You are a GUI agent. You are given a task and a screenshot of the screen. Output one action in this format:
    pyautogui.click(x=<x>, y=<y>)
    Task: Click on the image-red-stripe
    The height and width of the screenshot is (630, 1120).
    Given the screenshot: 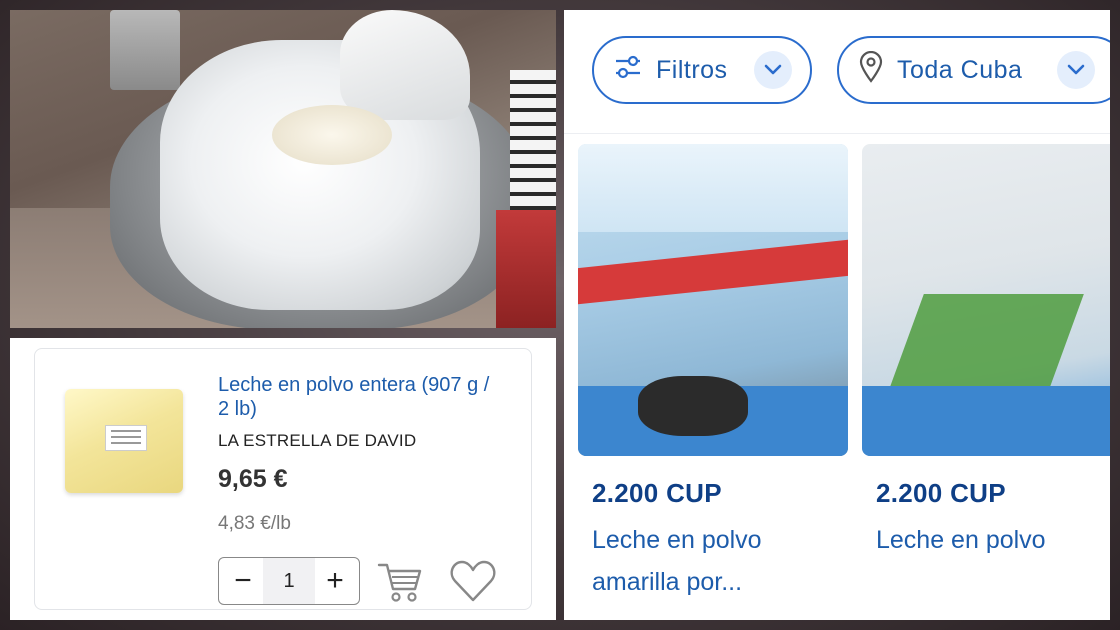 What is the action you would take?
    pyautogui.click(x=713, y=272)
    